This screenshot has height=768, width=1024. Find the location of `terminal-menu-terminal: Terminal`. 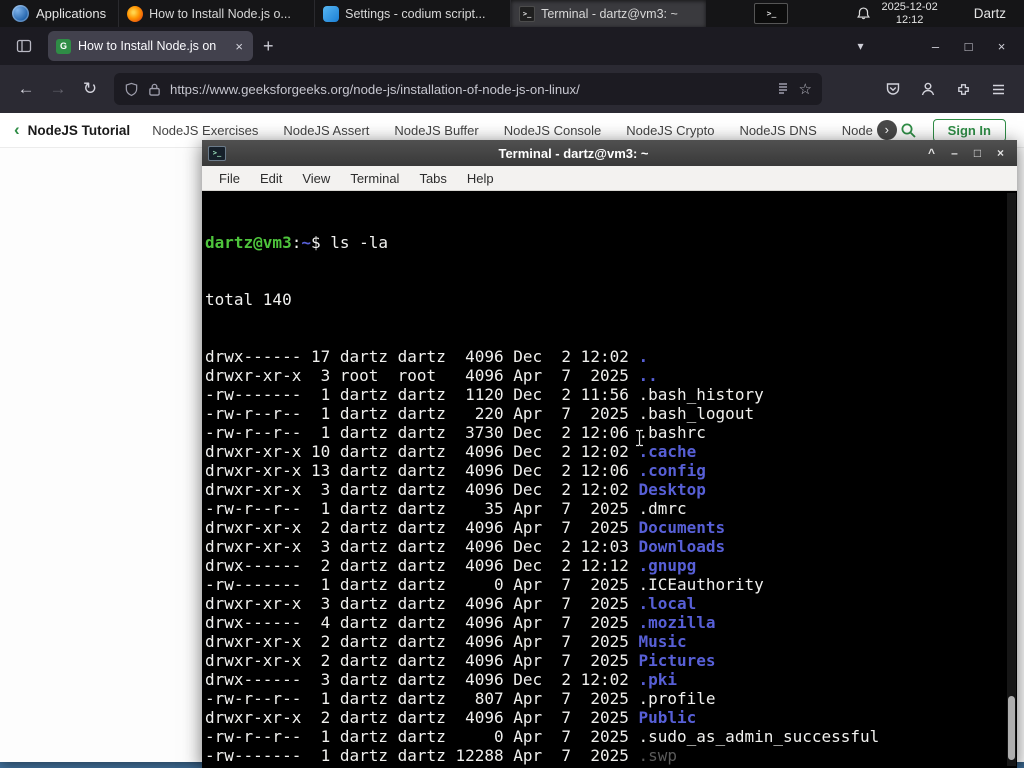

terminal-menu-terminal: Terminal is located at coordinates (374, 178).